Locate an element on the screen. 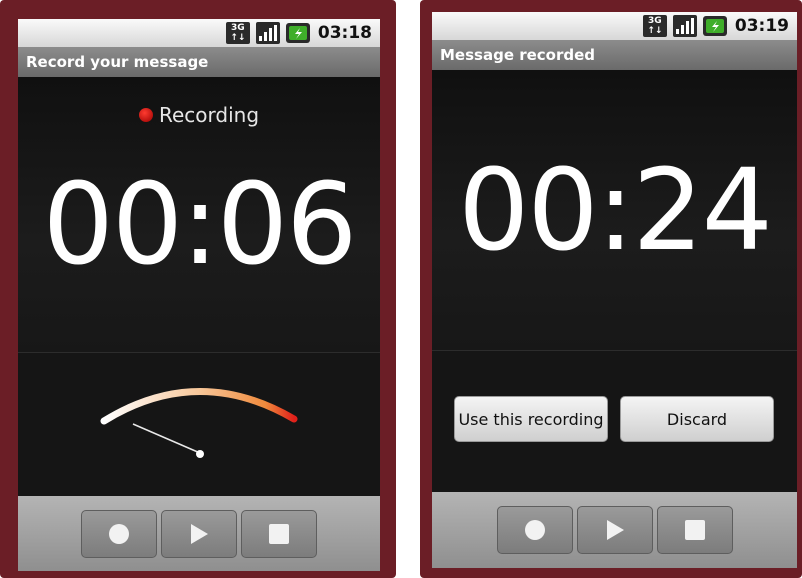 This screenshot has height=578, width=802. title-bar: Record your message is located at coordinates (199, 62).